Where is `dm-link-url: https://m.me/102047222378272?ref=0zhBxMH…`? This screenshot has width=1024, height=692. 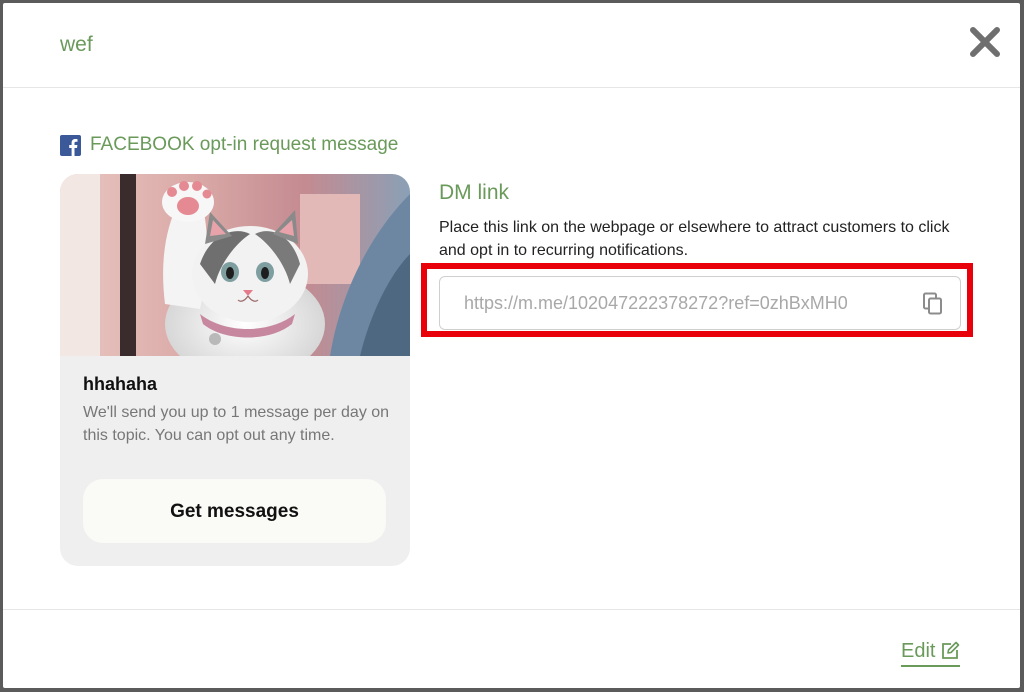
dm-link-url: https://m.me/102047222378272?ref=0zhBxMH… is located at coordinates (656, 303).